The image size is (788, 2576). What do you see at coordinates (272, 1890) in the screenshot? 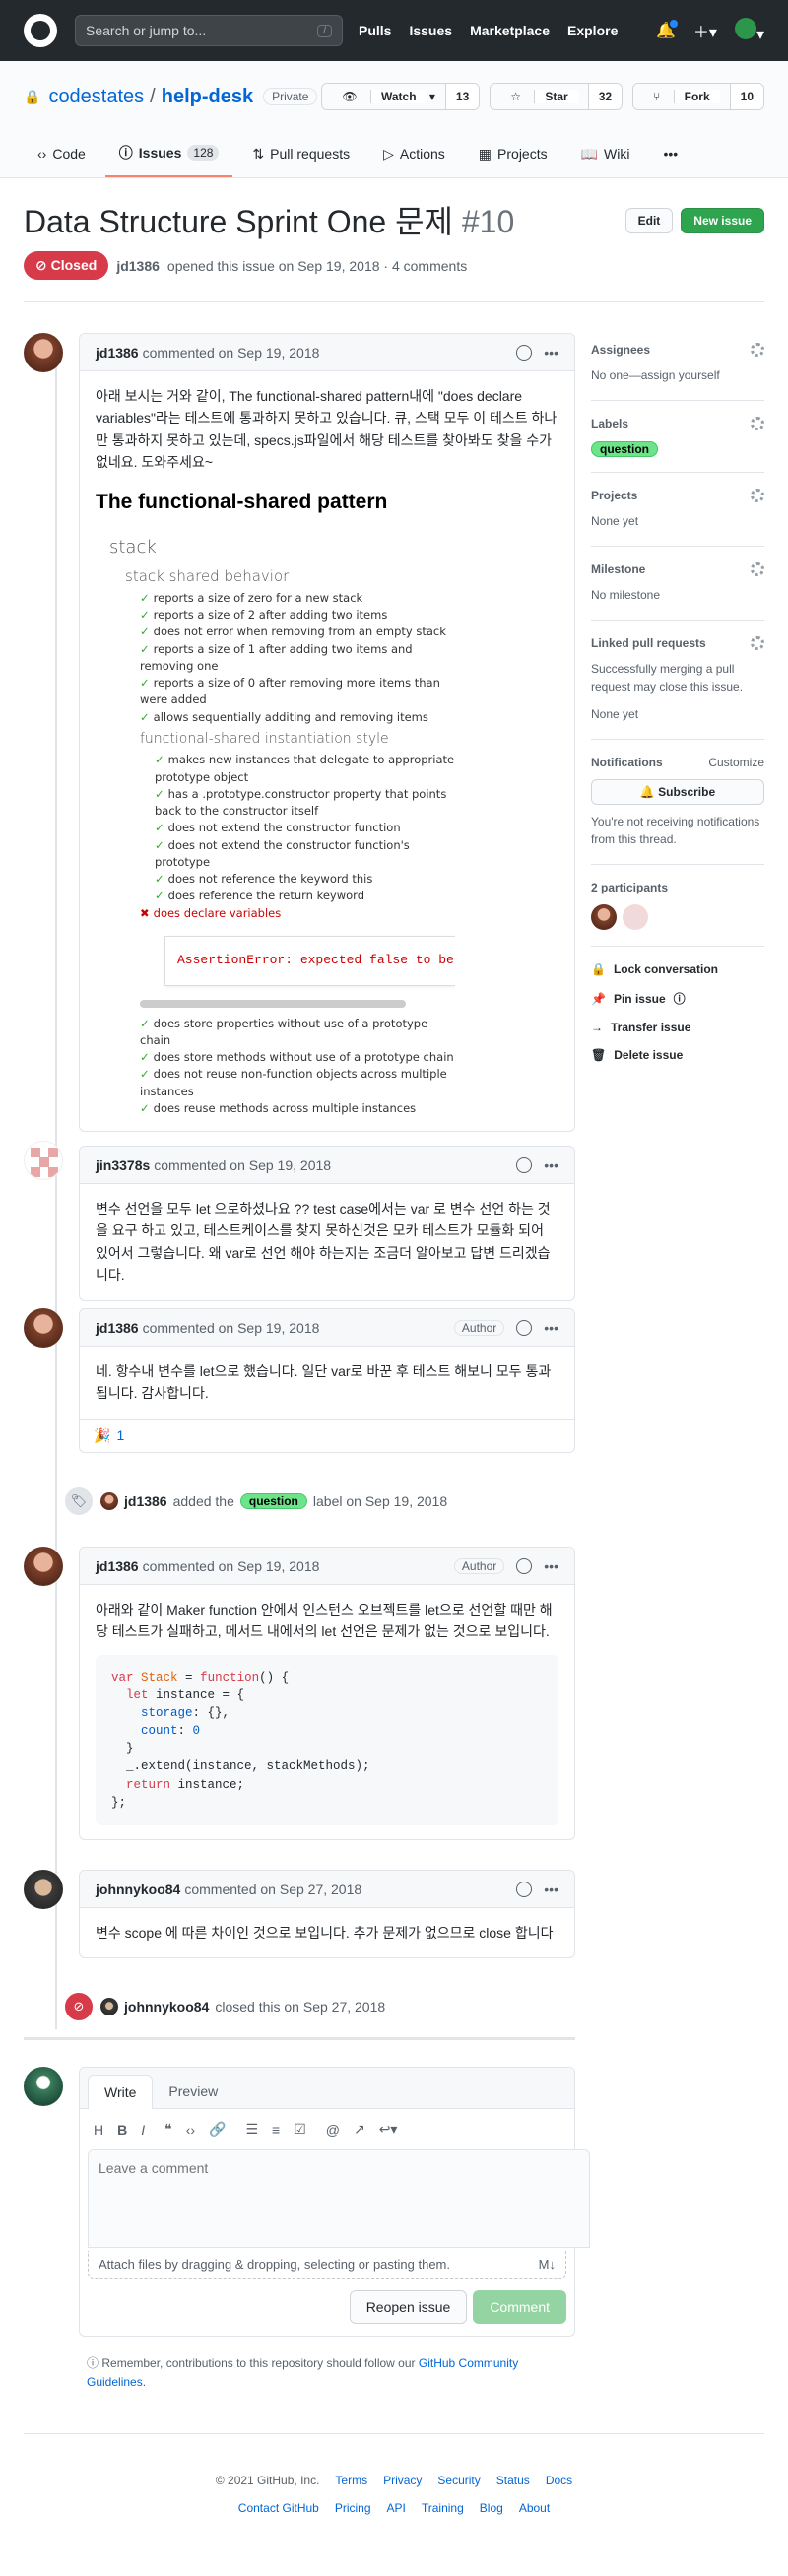
I see `comment-date: commented on Sep 27, 2018` at bounding box center [272, 1890].